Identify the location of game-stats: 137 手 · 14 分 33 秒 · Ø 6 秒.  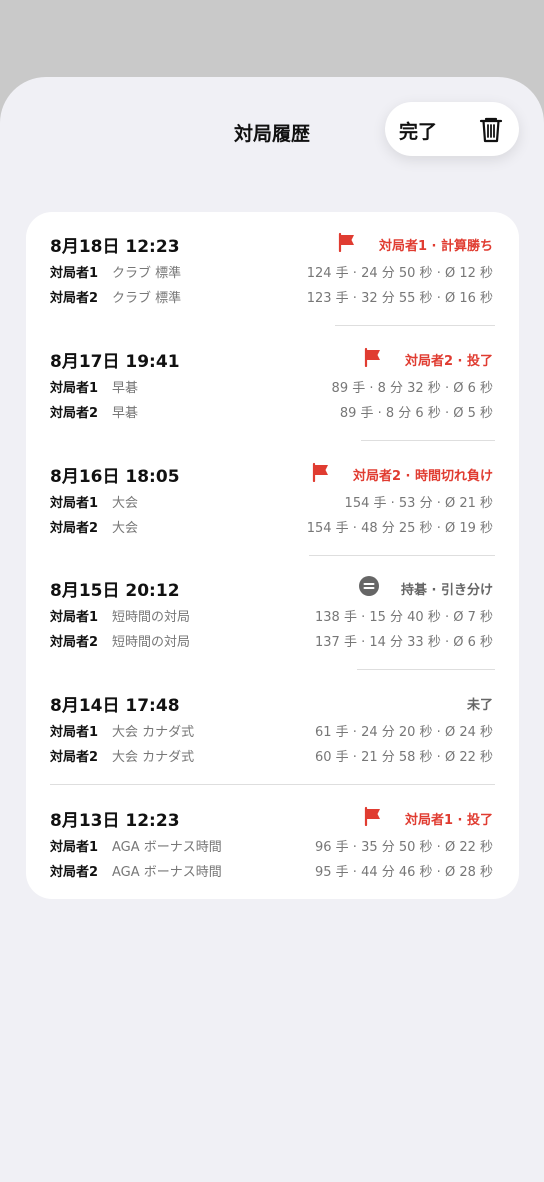
(404, 643).